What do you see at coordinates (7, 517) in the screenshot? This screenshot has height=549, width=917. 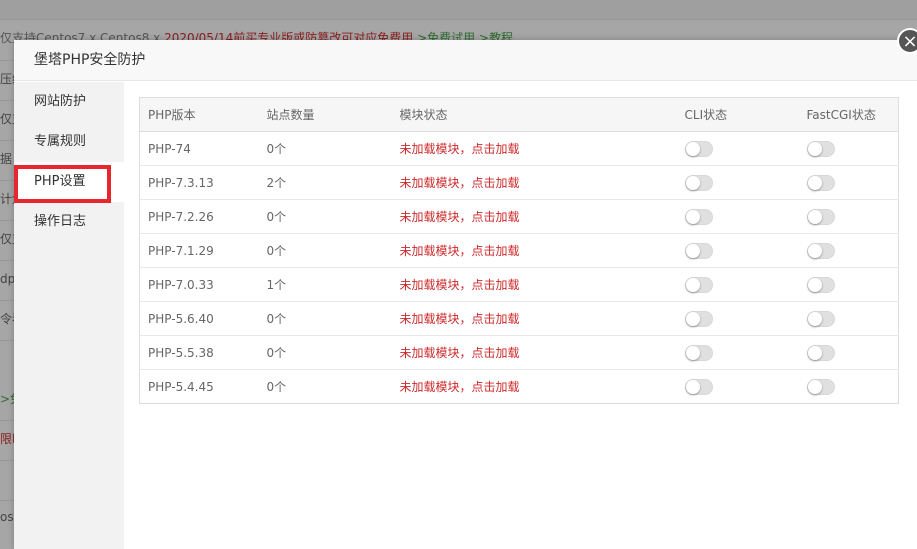 I see `background-fragment: os` at bounding box center [7, 517].